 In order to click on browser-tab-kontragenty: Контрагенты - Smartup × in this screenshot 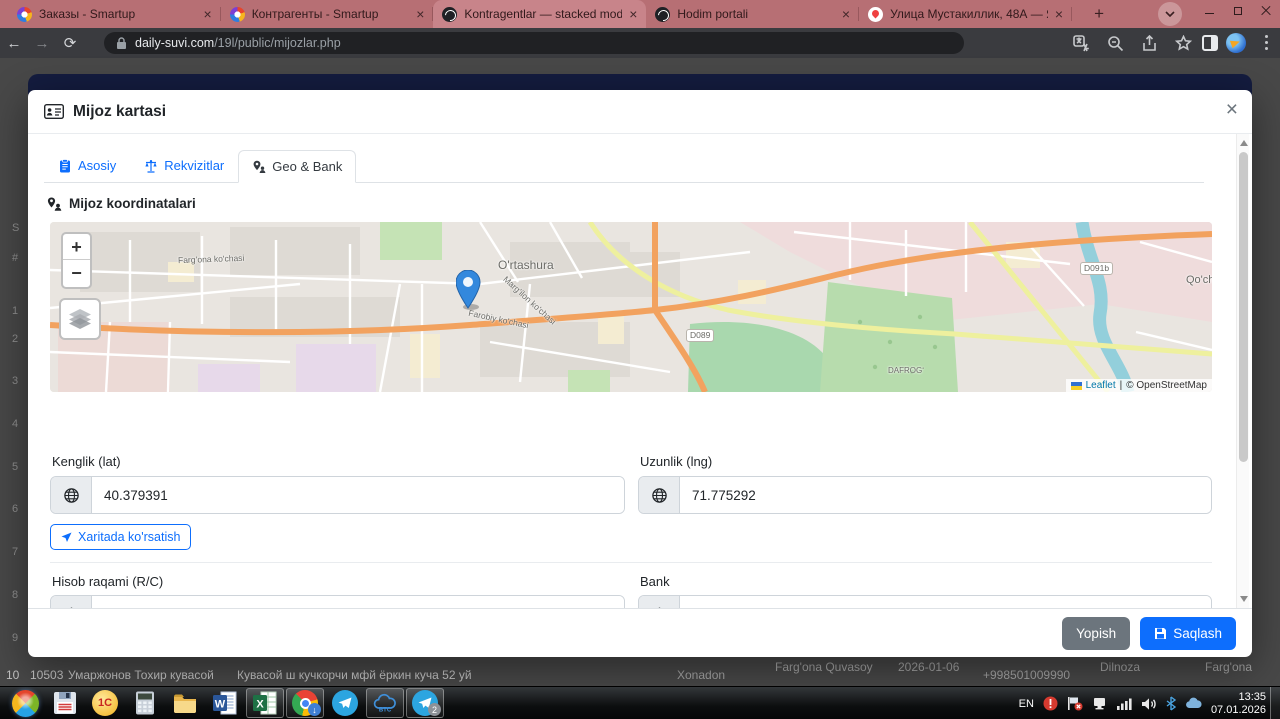, I will do `click(327, 14)`.